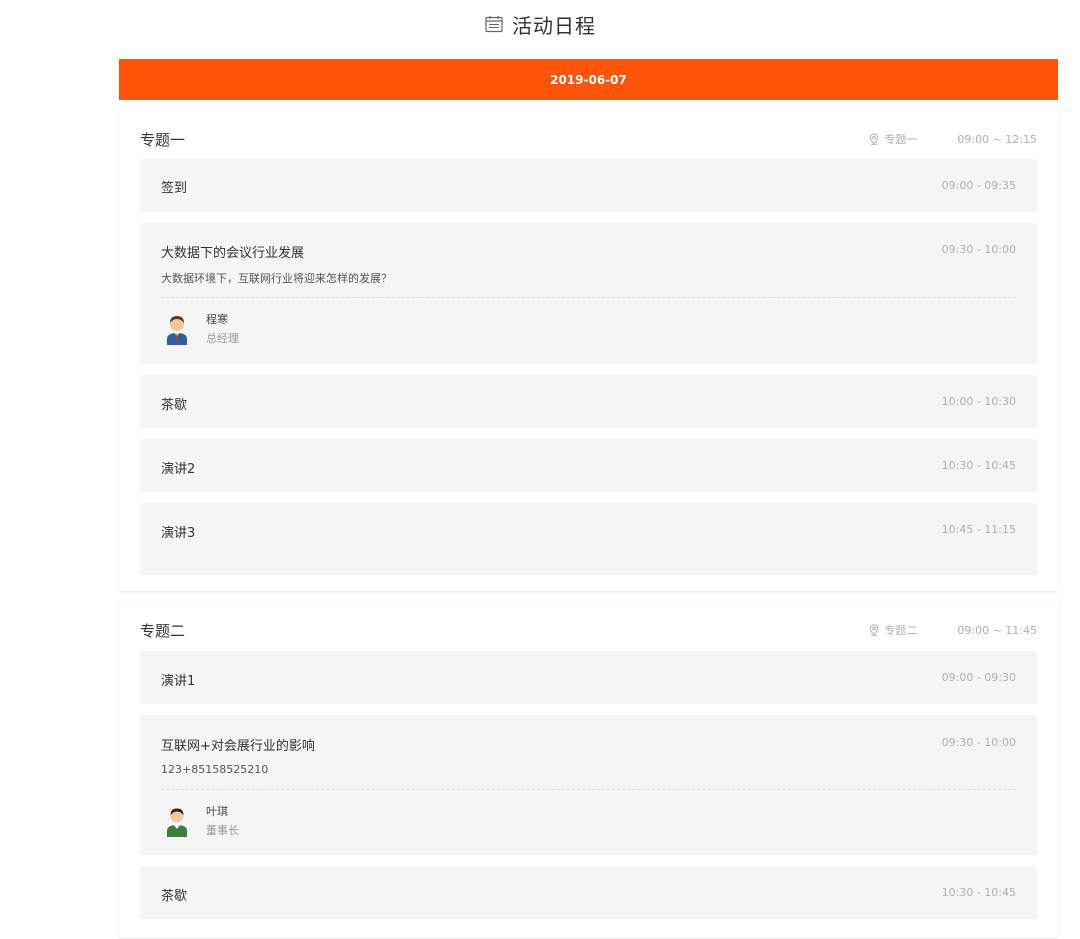  I want to click on item-title: 演讲1, so click(178, 681).